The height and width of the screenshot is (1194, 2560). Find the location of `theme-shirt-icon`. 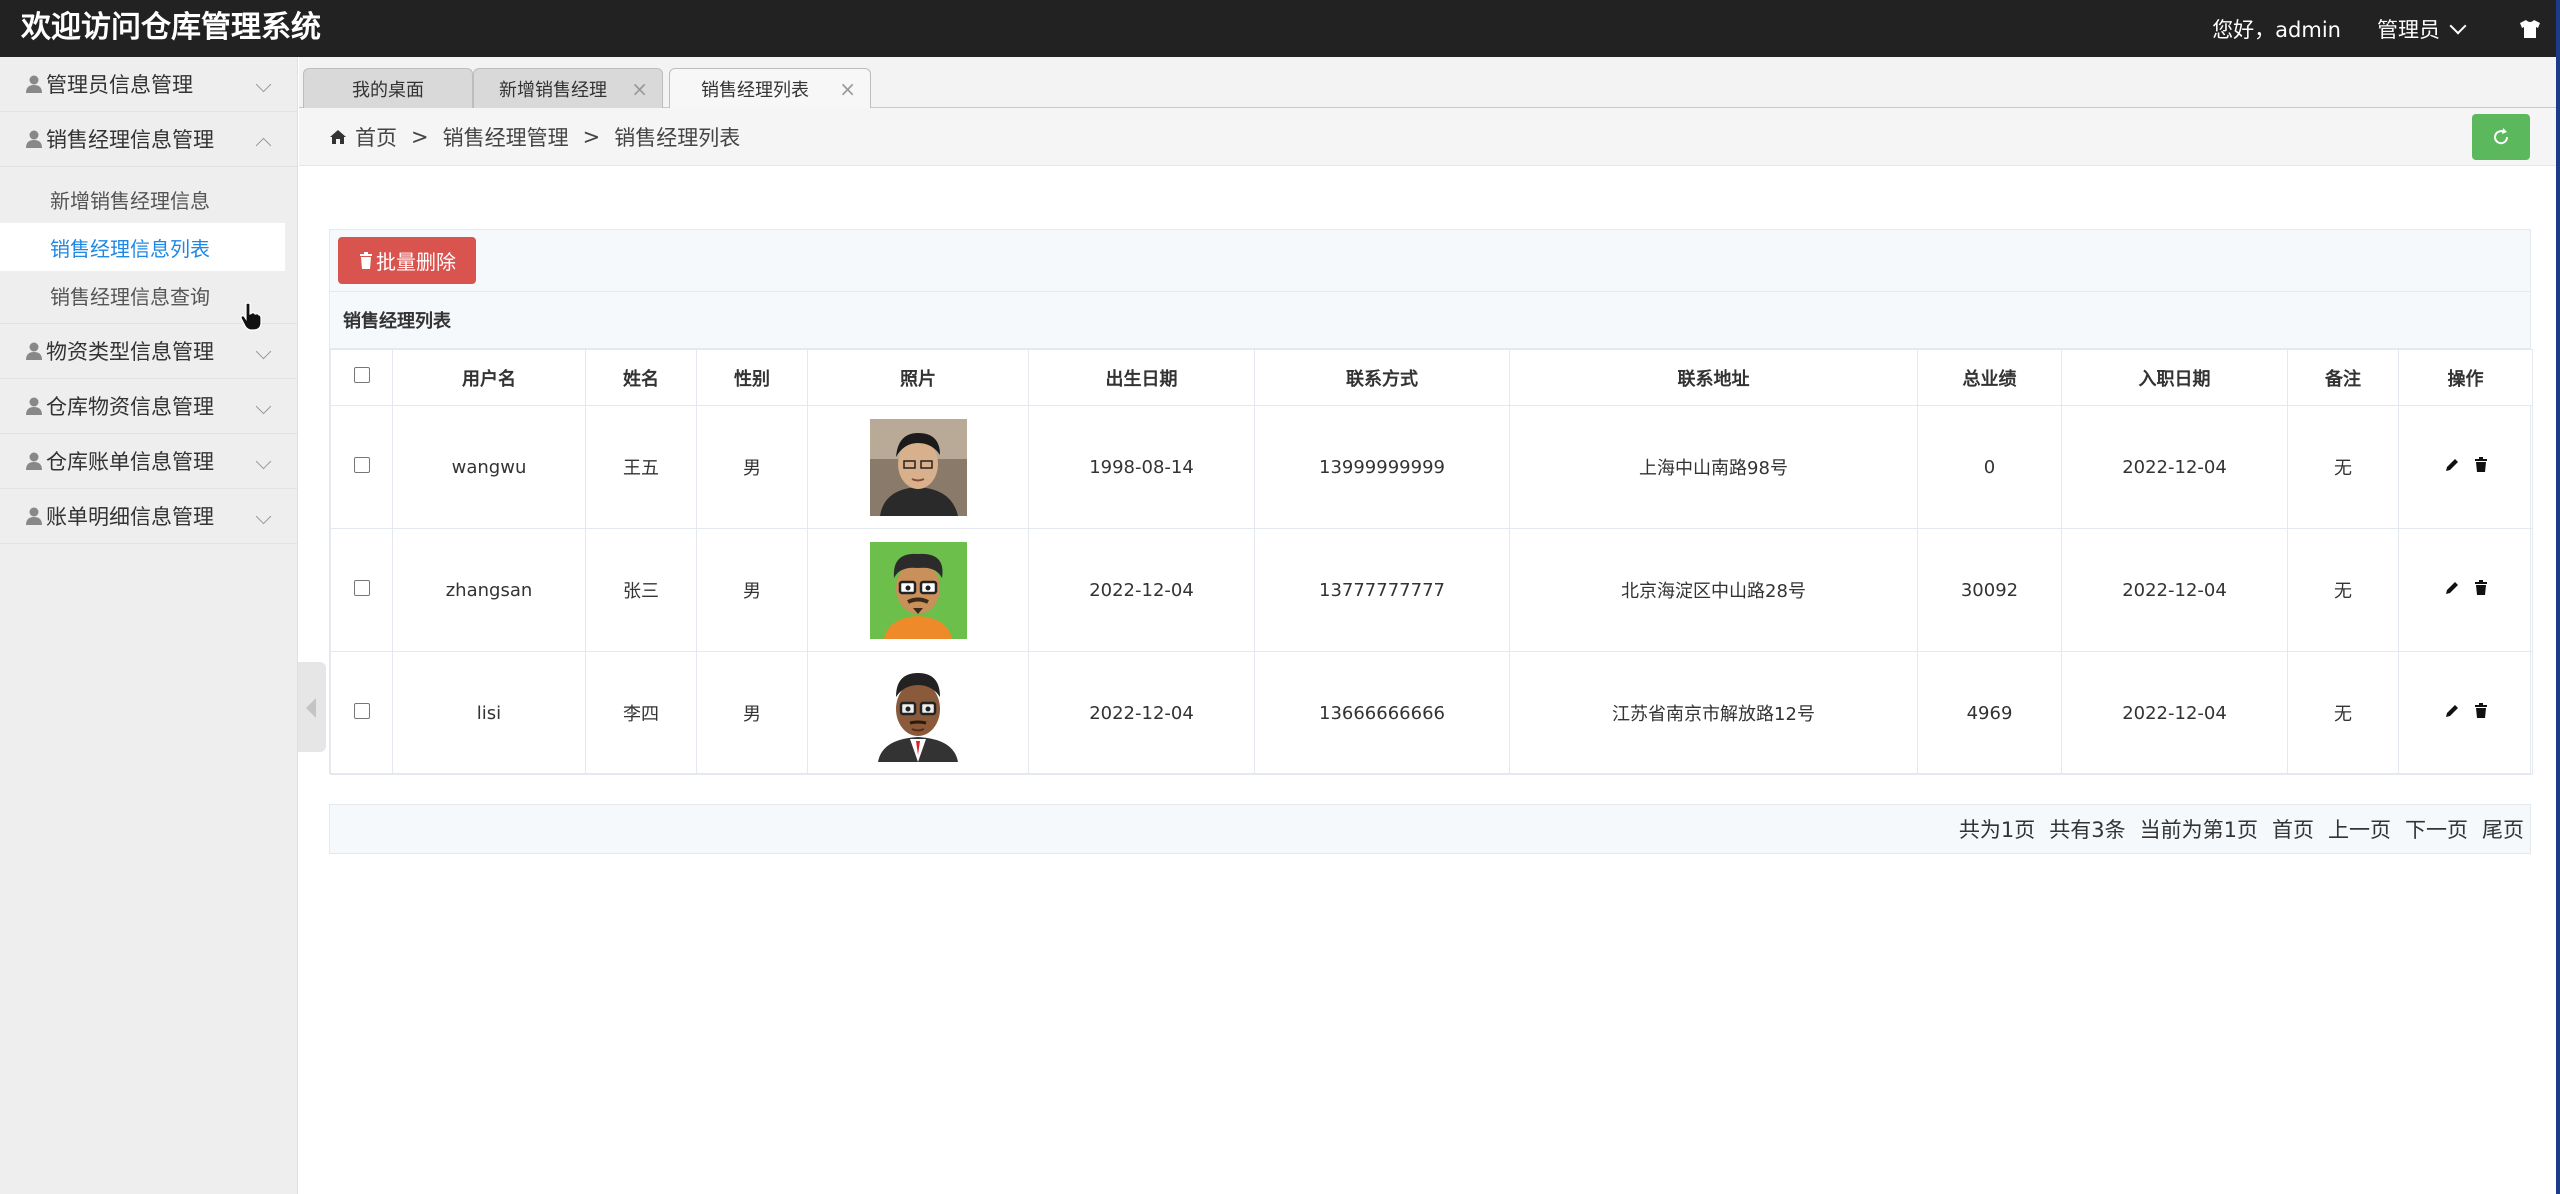

theme-shirt-icon is located at coordinates (2530, 29).